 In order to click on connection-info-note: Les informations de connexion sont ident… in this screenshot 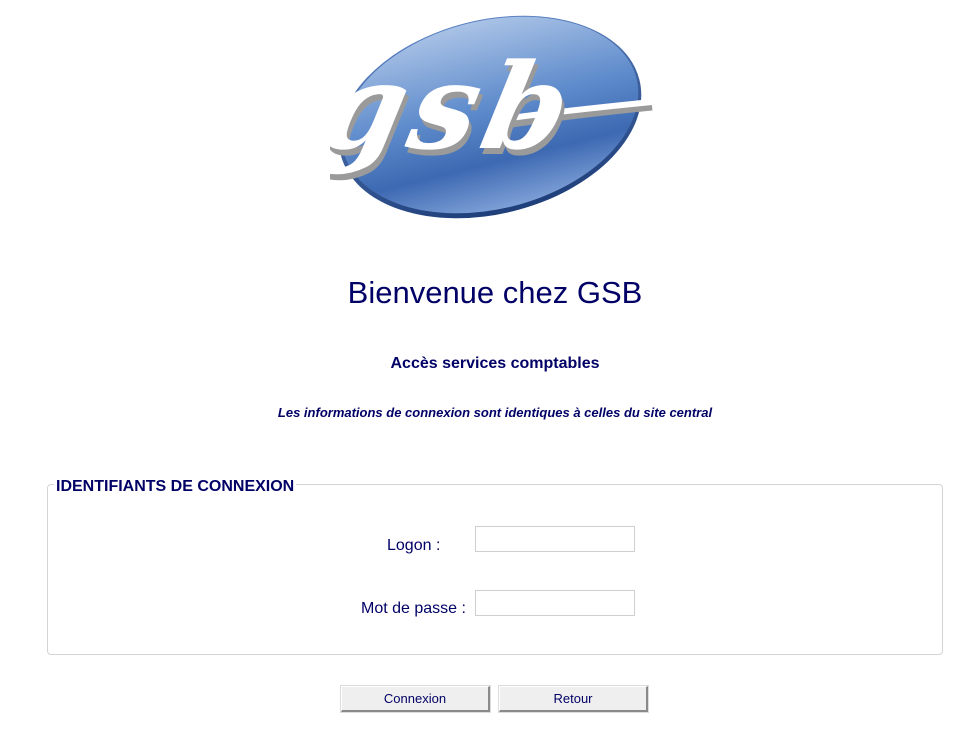, I will do `click(495, 412)`.